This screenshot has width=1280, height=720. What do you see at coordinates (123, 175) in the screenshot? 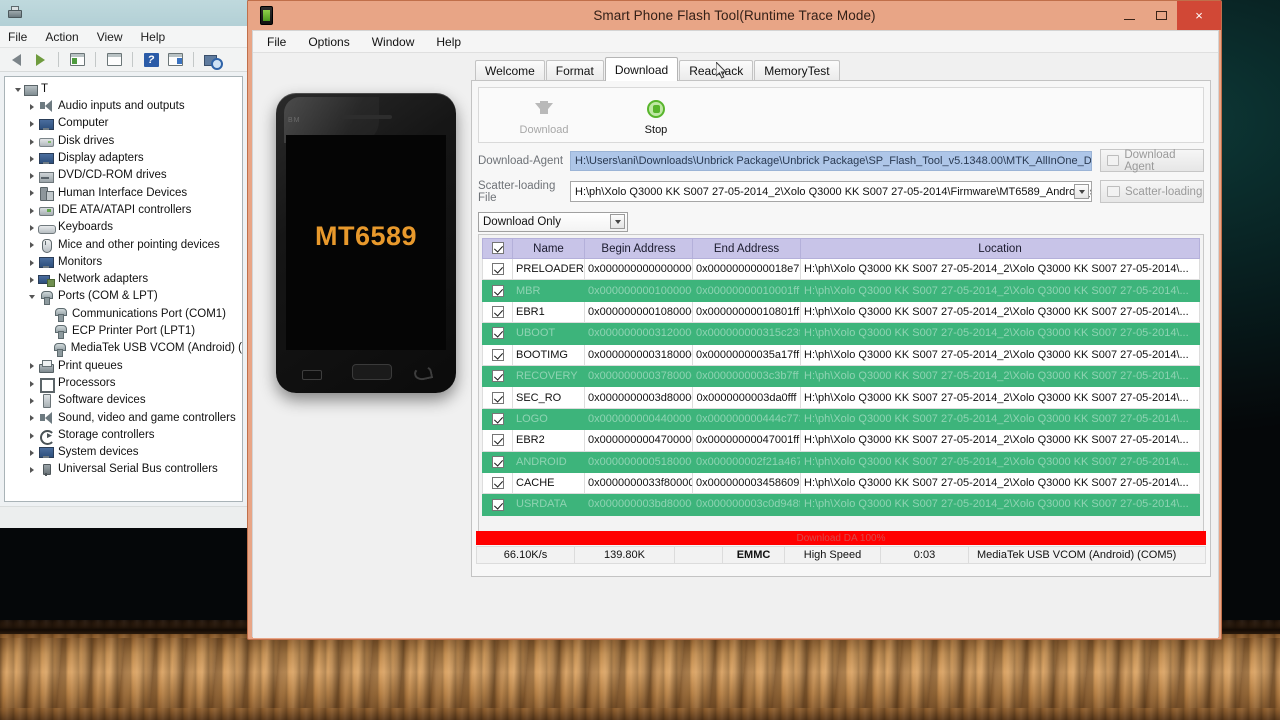
I see `tree-item: DVD/CD-ROM drives` at bounding box center [123, 175].